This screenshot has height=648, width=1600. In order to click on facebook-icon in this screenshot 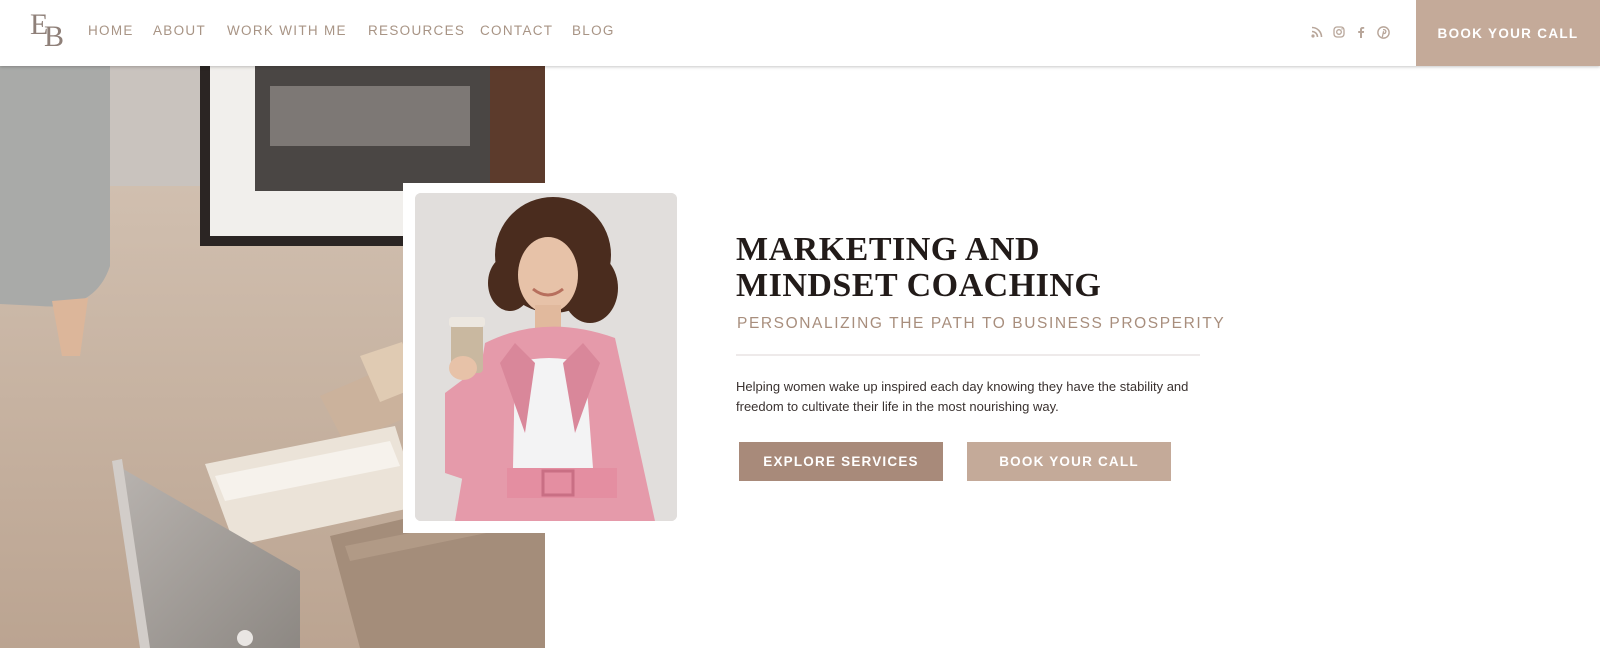, I will do `click(1361, 32)`.